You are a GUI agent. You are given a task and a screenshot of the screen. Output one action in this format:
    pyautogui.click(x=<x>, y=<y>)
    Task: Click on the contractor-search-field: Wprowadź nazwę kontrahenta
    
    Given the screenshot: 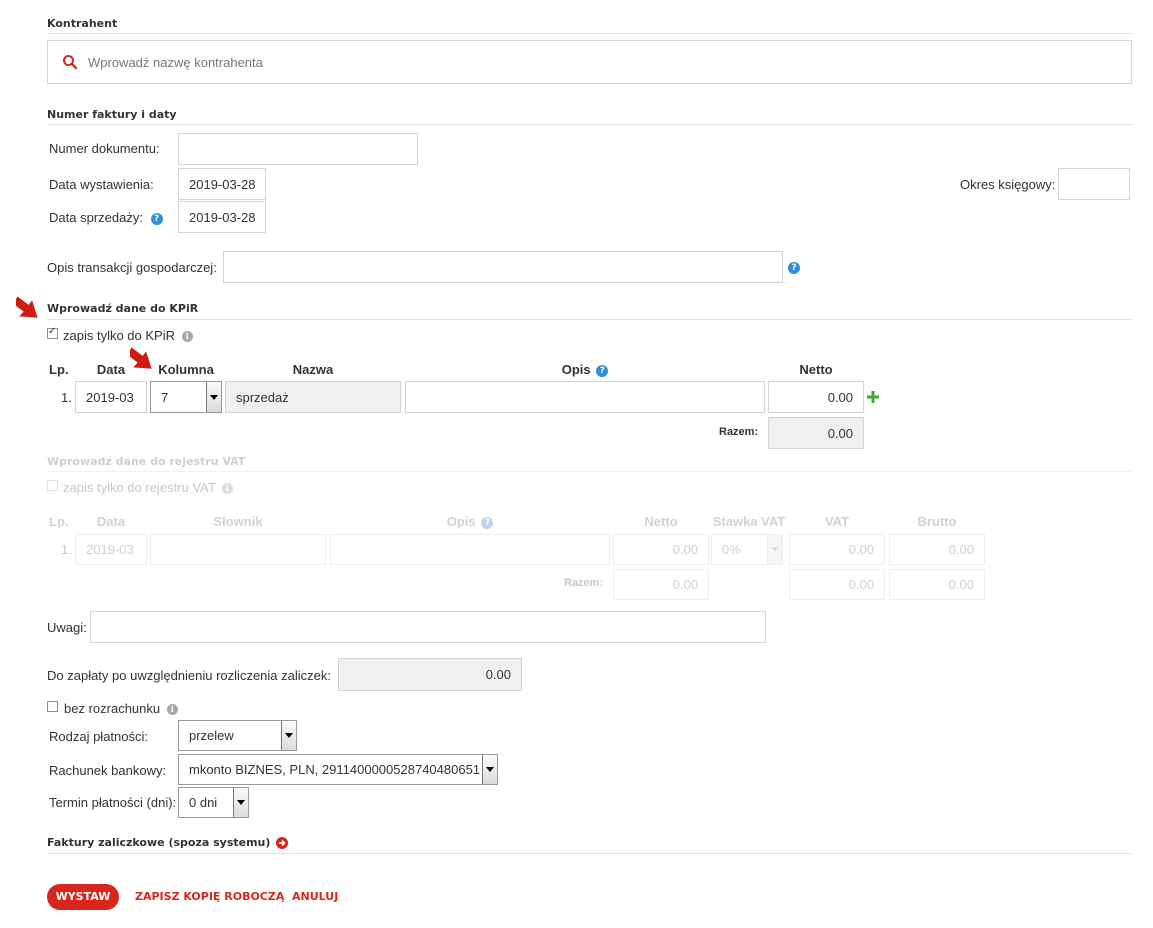 What is the action you would take?
    pyautogui.click(x=589, y=62)
    